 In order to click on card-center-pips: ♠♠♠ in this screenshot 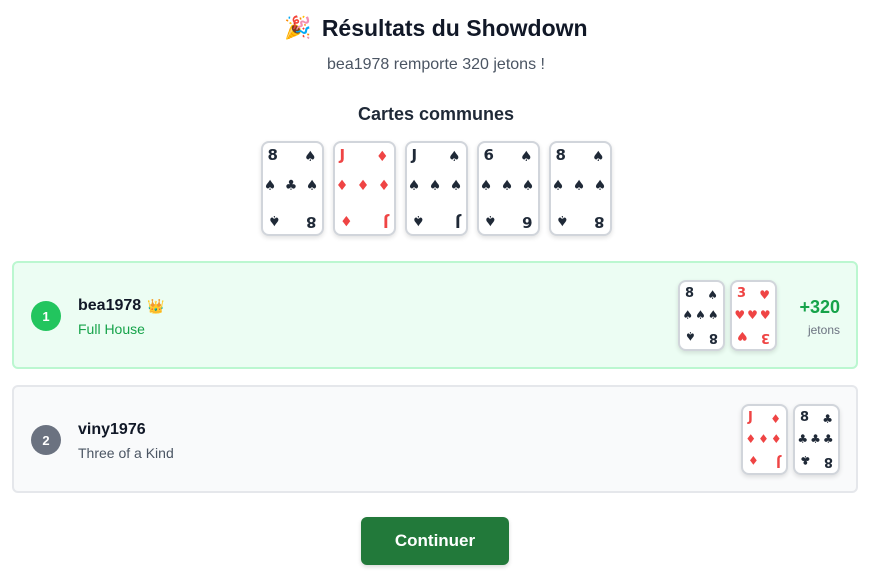, I will do `click(701, 315)`.